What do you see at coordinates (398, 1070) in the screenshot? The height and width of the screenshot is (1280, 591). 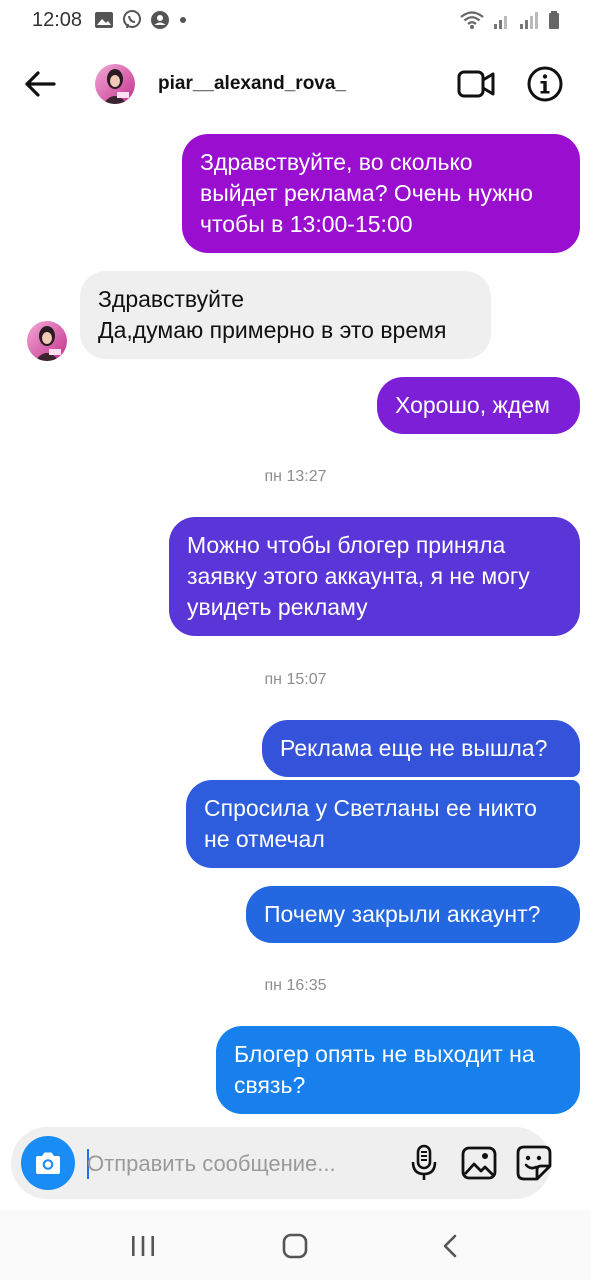 I see `outgoing-message: Блогер опять не выходит на связь?` at bounding box center [398, 1070].